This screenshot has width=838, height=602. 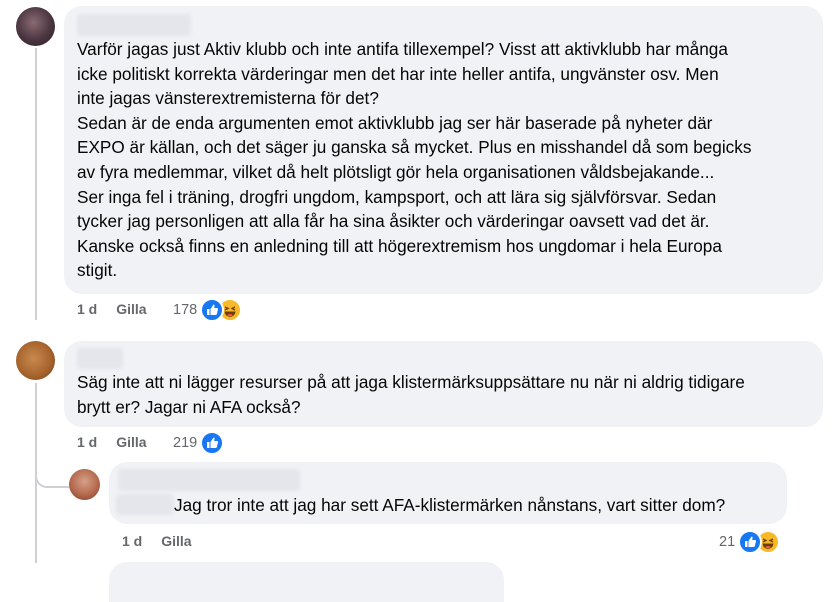 What do you see at coordinates (727, 542) in the screenshot?
I see `reaction-count: 21` at bounding box center [727, 542].